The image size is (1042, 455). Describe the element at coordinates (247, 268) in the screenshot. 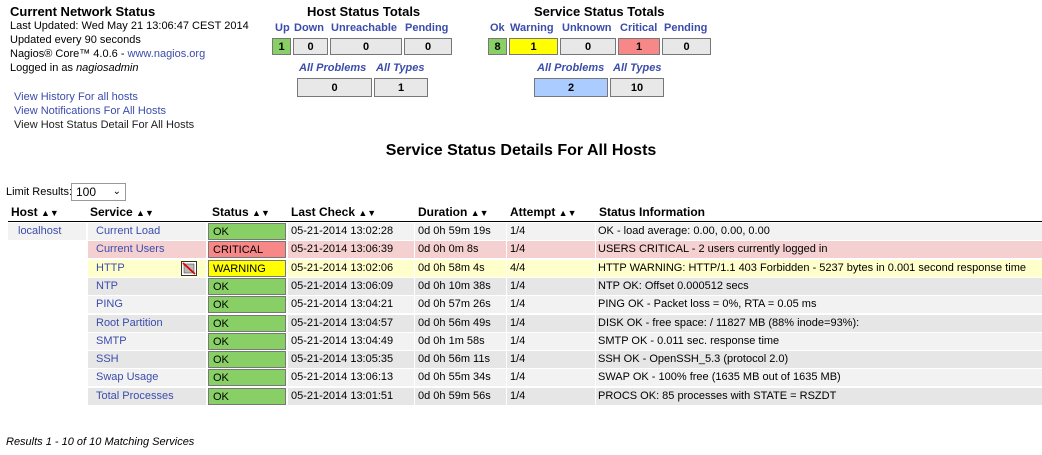

I see `status-badge: WARNING` at that location.